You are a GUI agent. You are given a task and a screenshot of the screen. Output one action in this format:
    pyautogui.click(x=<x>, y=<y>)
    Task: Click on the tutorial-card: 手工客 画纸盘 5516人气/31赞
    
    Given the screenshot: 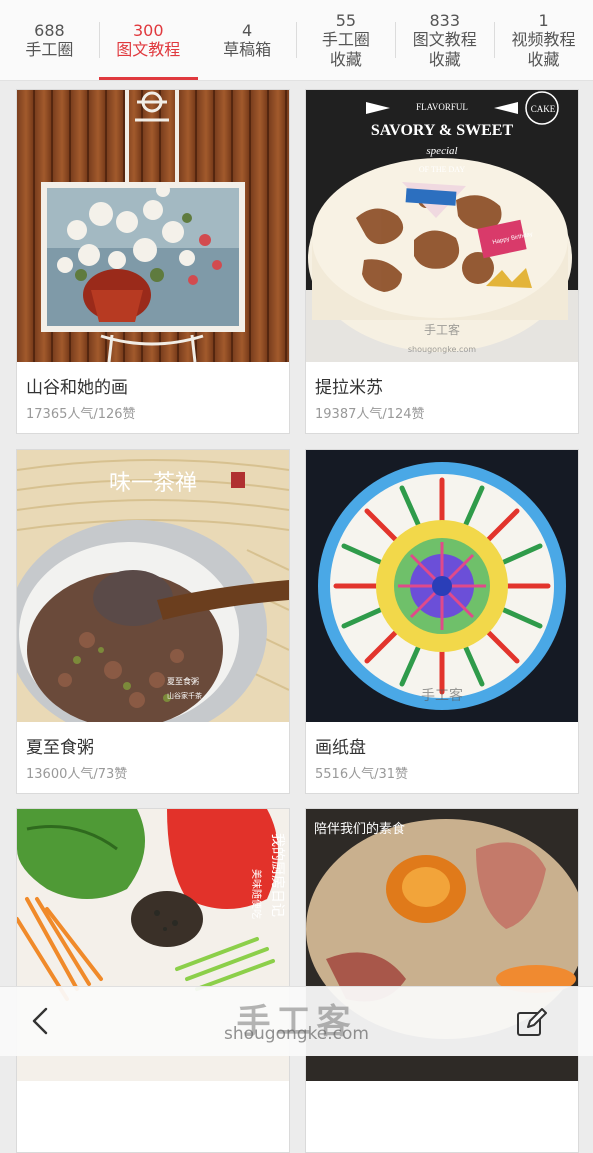 What is the action you would take?
    pyautogui.click(x=442, y=621)
    